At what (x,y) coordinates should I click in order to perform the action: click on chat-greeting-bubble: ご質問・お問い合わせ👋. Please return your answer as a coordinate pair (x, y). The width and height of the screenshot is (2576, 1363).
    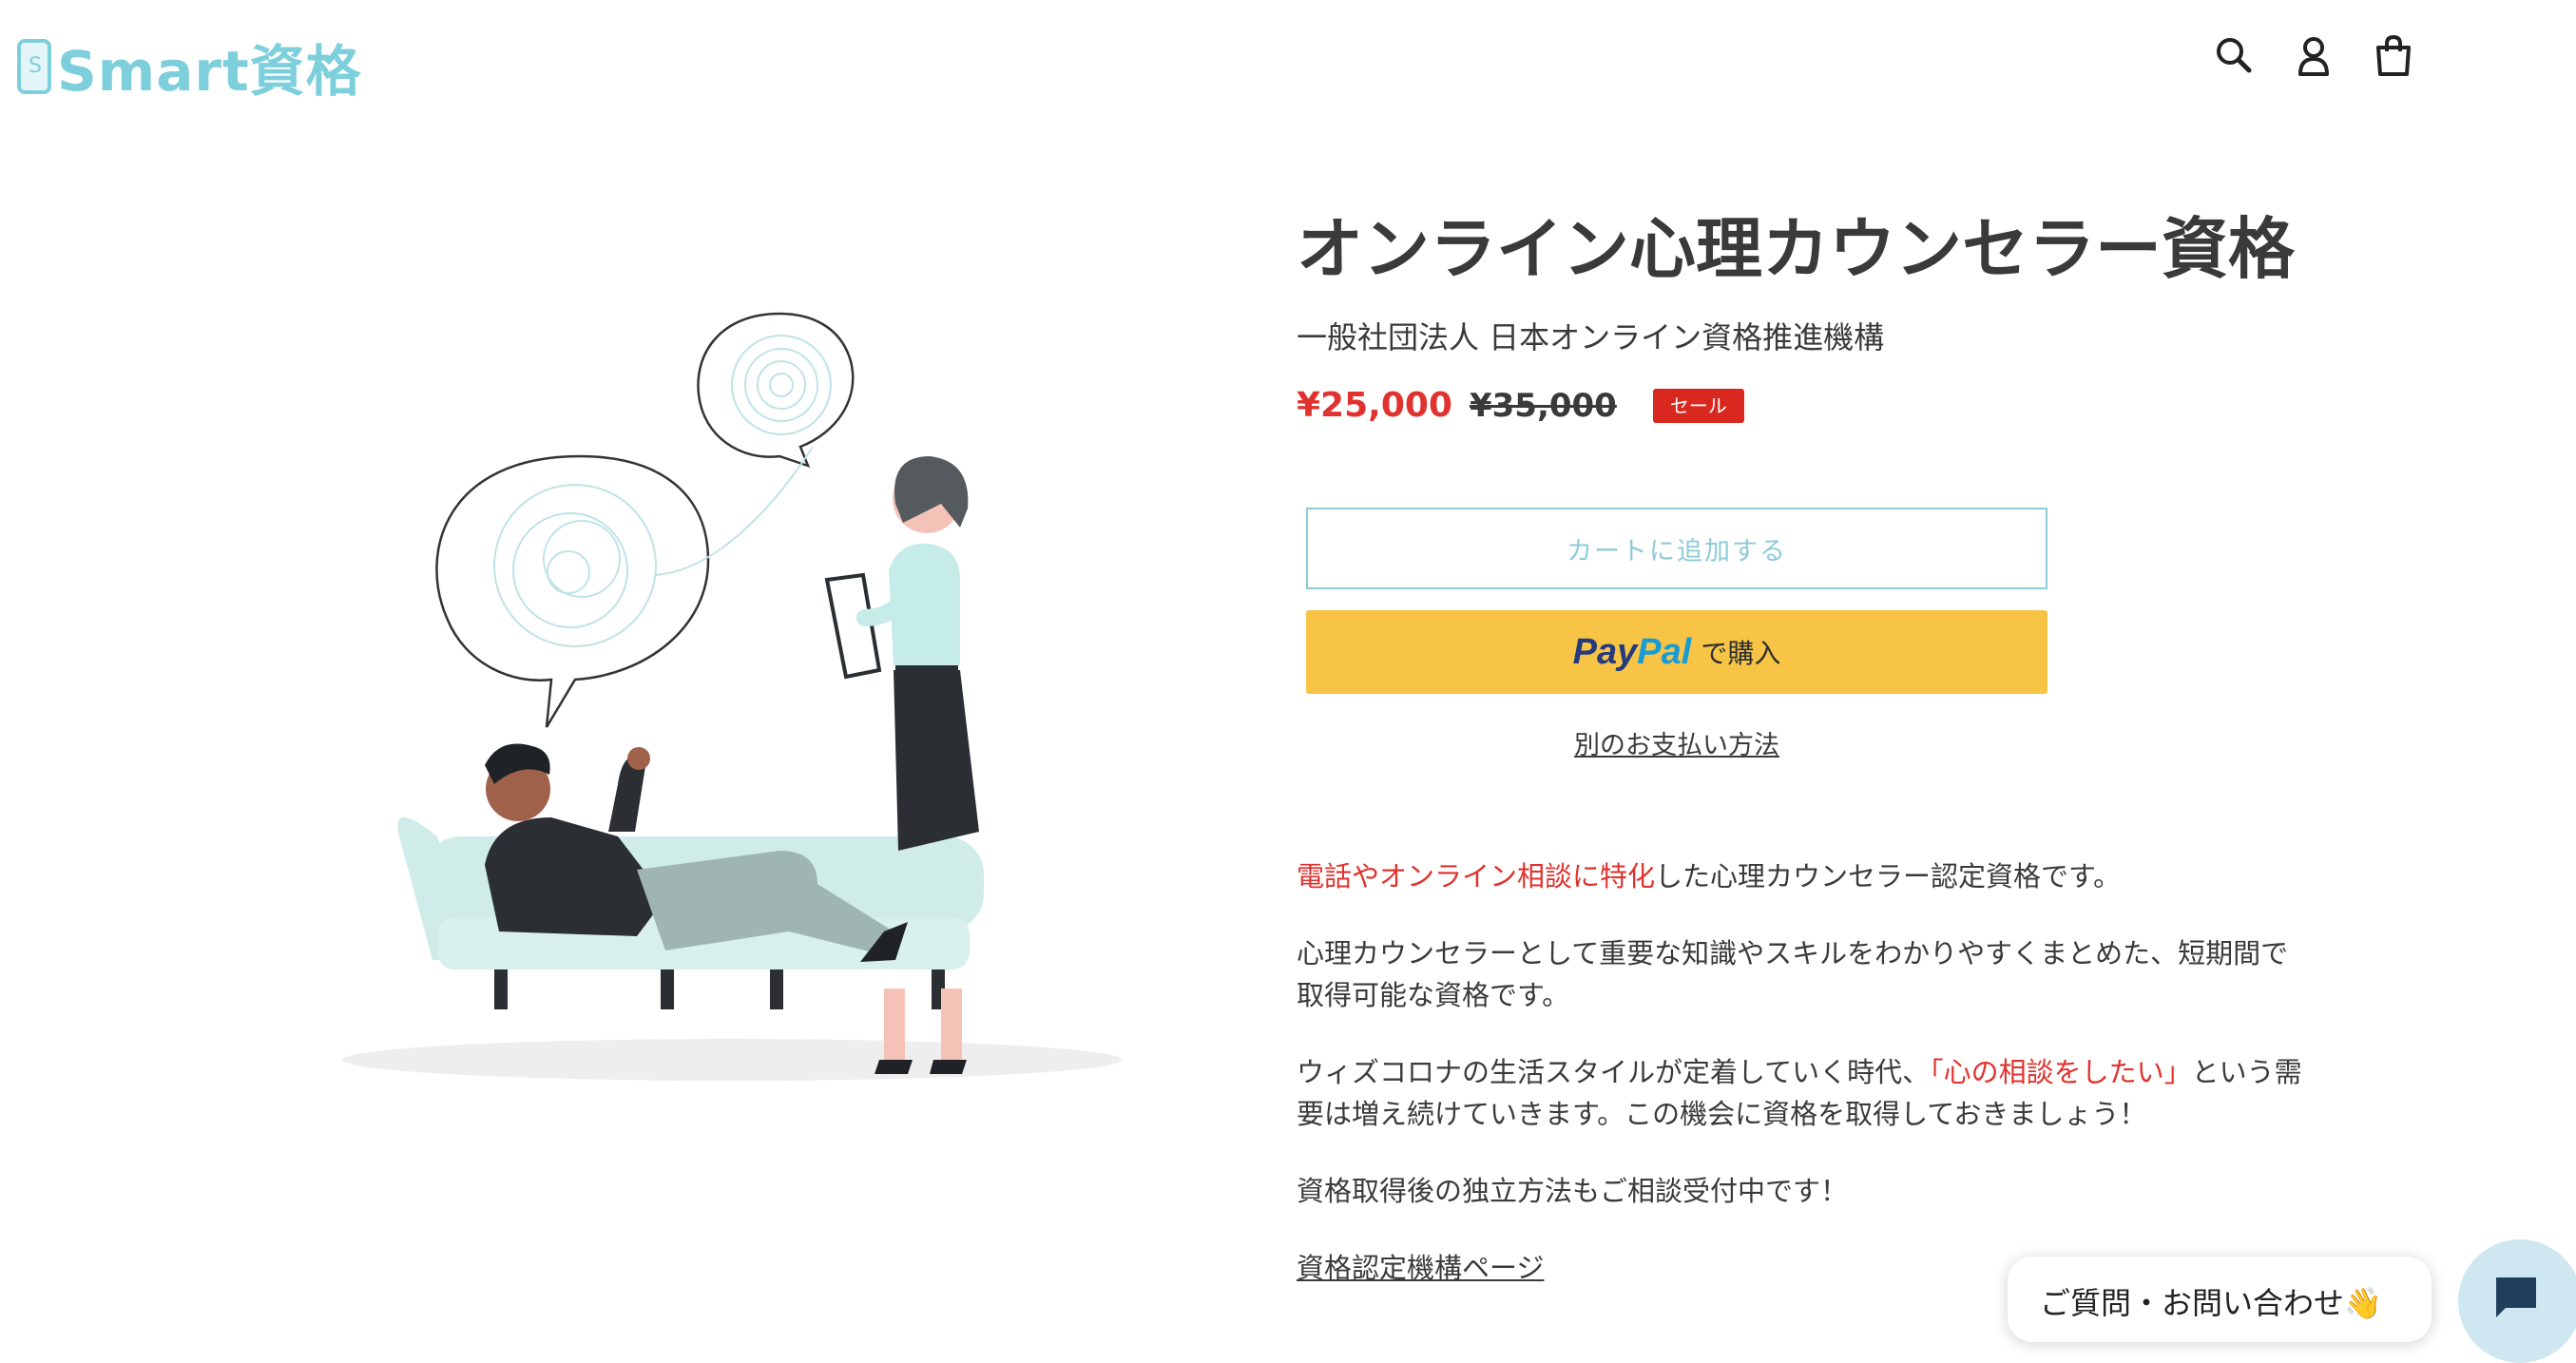
    Looking at the image, I should click on (2220, 1299).